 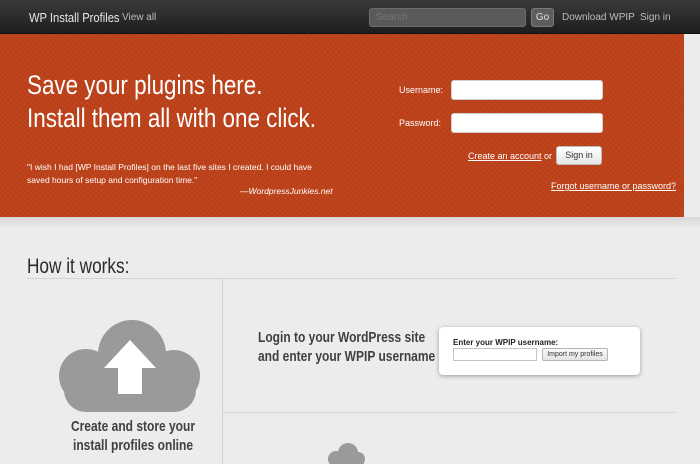 I want to click on username-label: Username:, so click(x=421, y=90).